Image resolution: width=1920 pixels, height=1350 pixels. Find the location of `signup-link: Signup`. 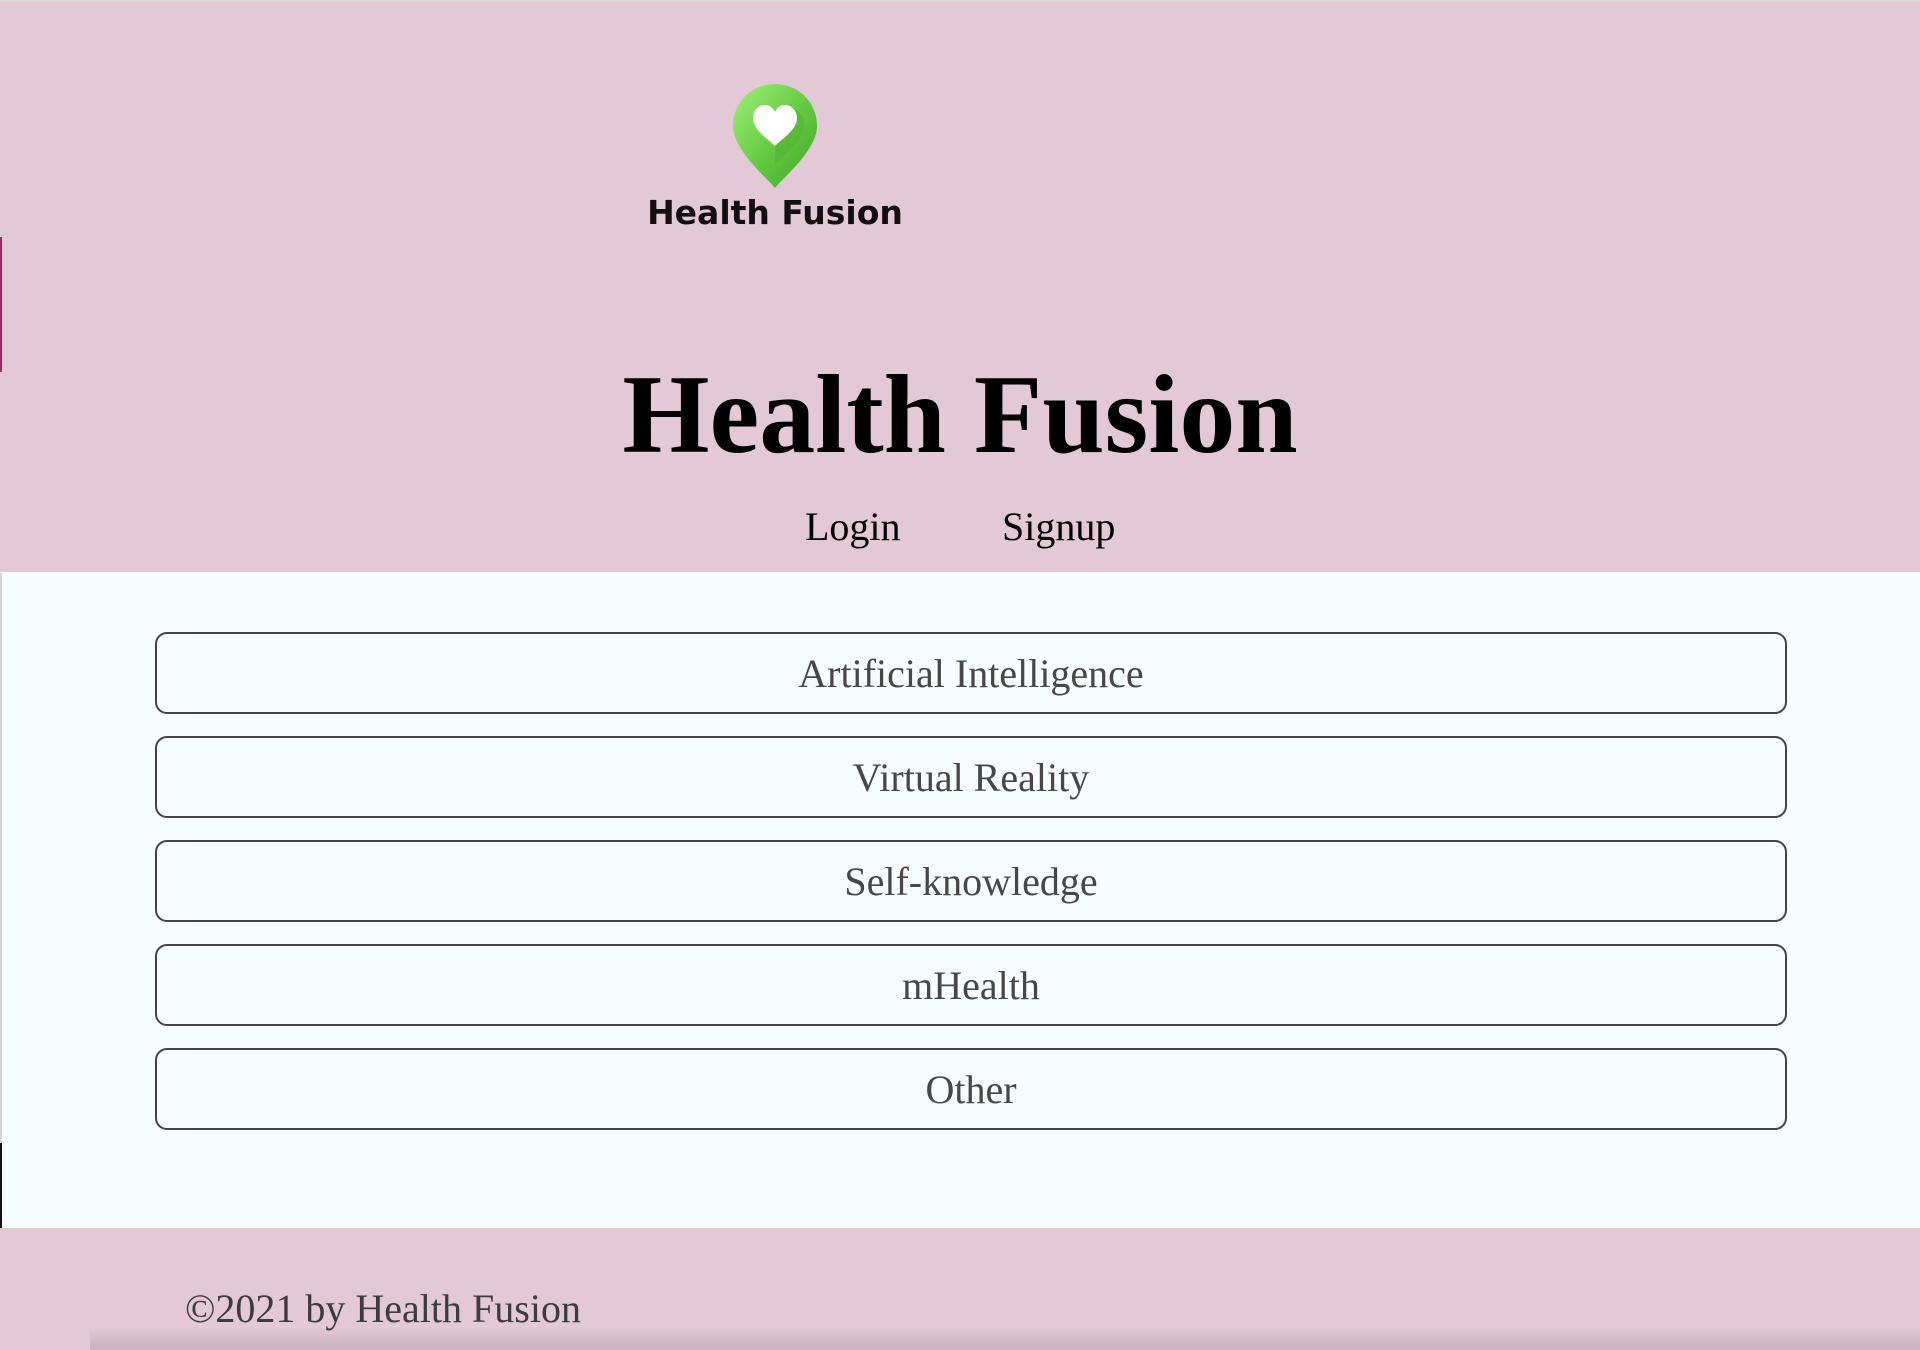

signup-link: Signup is located at coordinates (1058, 527).